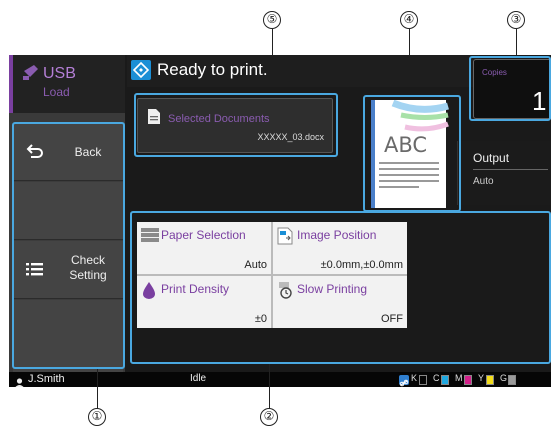 This screenshot has height=426, width=551. What do you see at coordinates (491, 158) in the screenshot?
I see `output-label: Output` at bounding box center [491, 158].